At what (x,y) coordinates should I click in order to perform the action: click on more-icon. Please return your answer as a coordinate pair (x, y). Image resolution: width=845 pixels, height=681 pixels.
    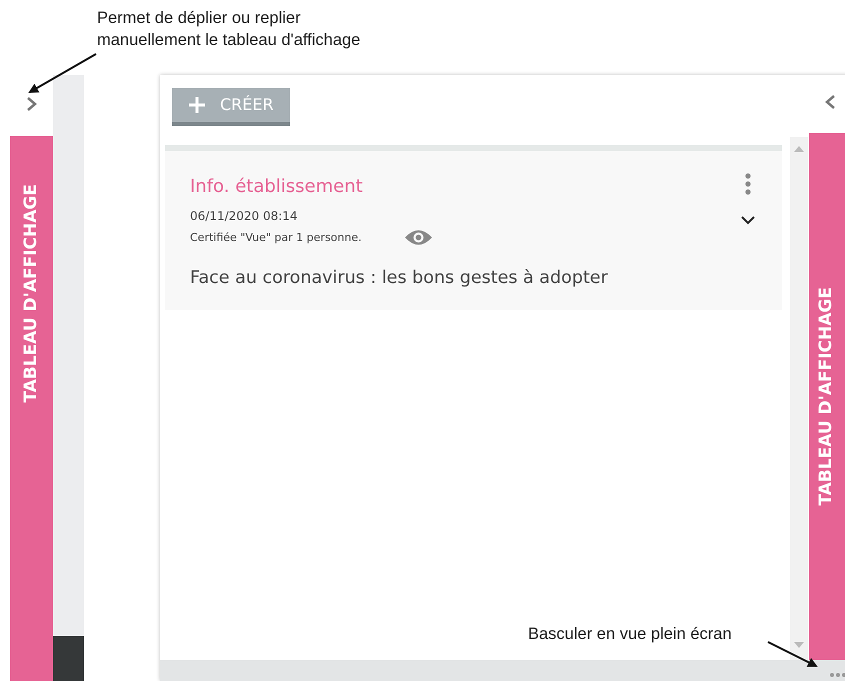
    Looking at the image, I should click on (748, 184).